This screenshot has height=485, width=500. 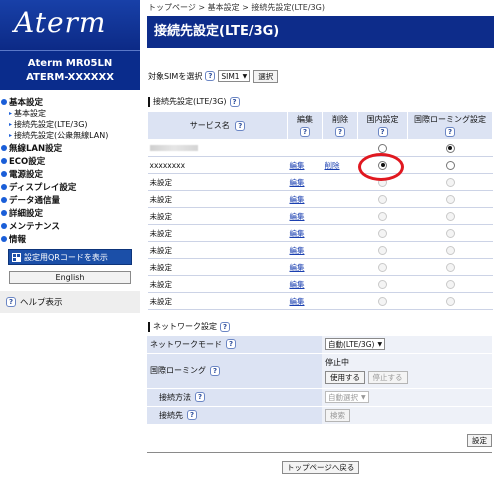 What do you see at coordinates (355, 344) in the screenshot?
I see `network-mode-select: 自動(LTE/3G) ▼` at bounding box center [355, 344].